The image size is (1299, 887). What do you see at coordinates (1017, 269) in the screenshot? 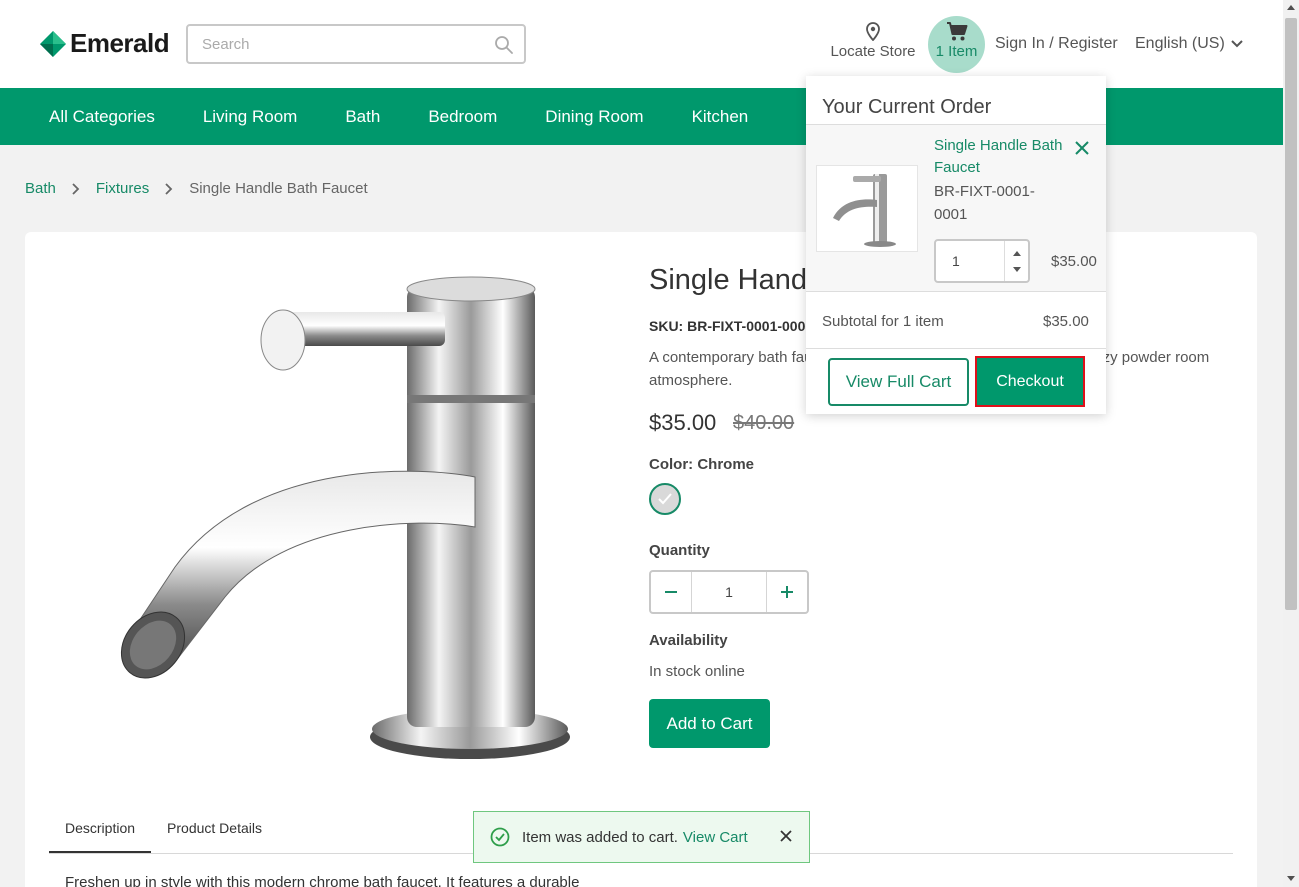
I see `spinner-down-icon` at bounding box center [1017, 269].